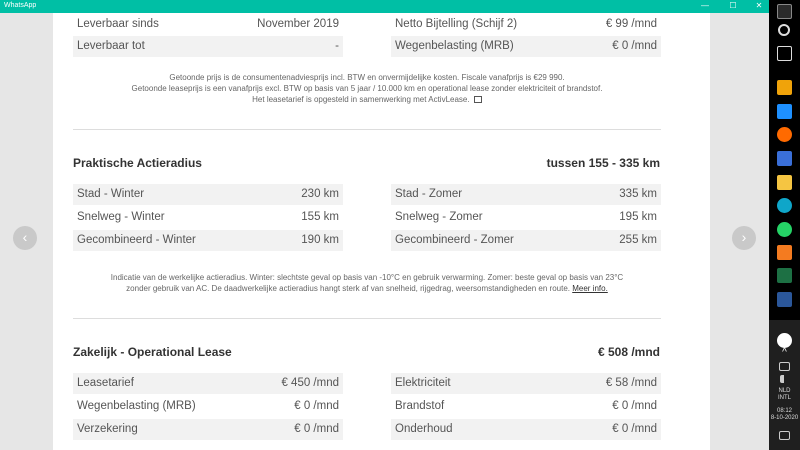 This screenshot has width=800, height=450. I want to click on firefox-icon, so click(784, 134).